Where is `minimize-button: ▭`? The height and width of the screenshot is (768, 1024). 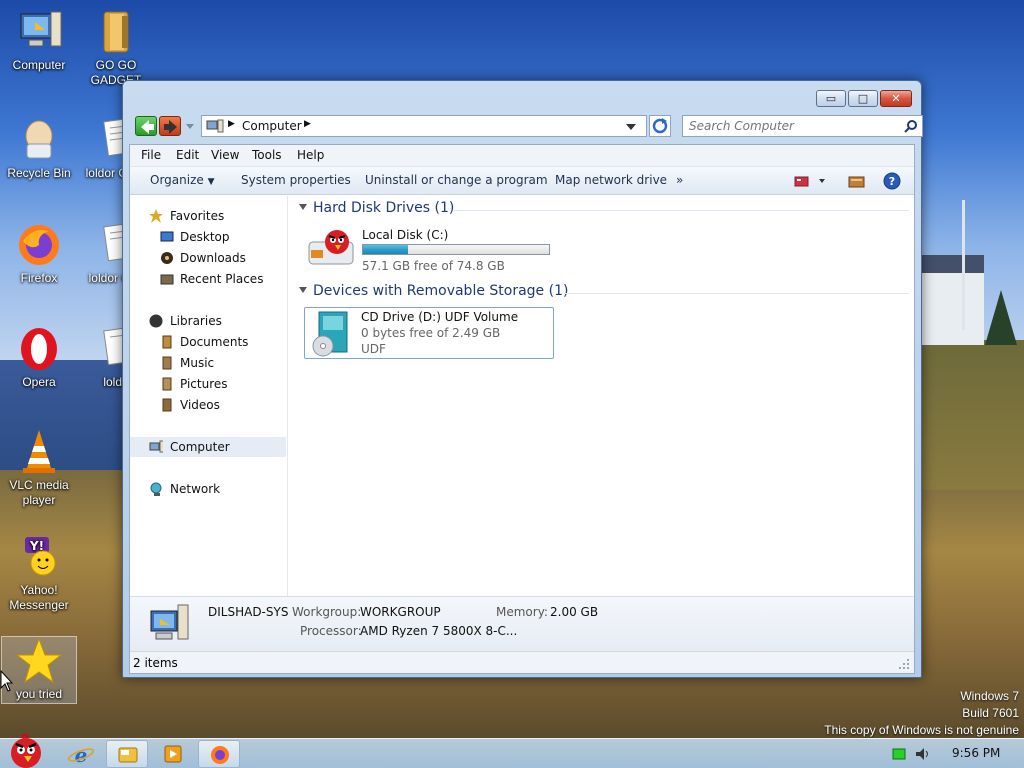
minimize-button: ▭ is located at coordinates (831, 98).